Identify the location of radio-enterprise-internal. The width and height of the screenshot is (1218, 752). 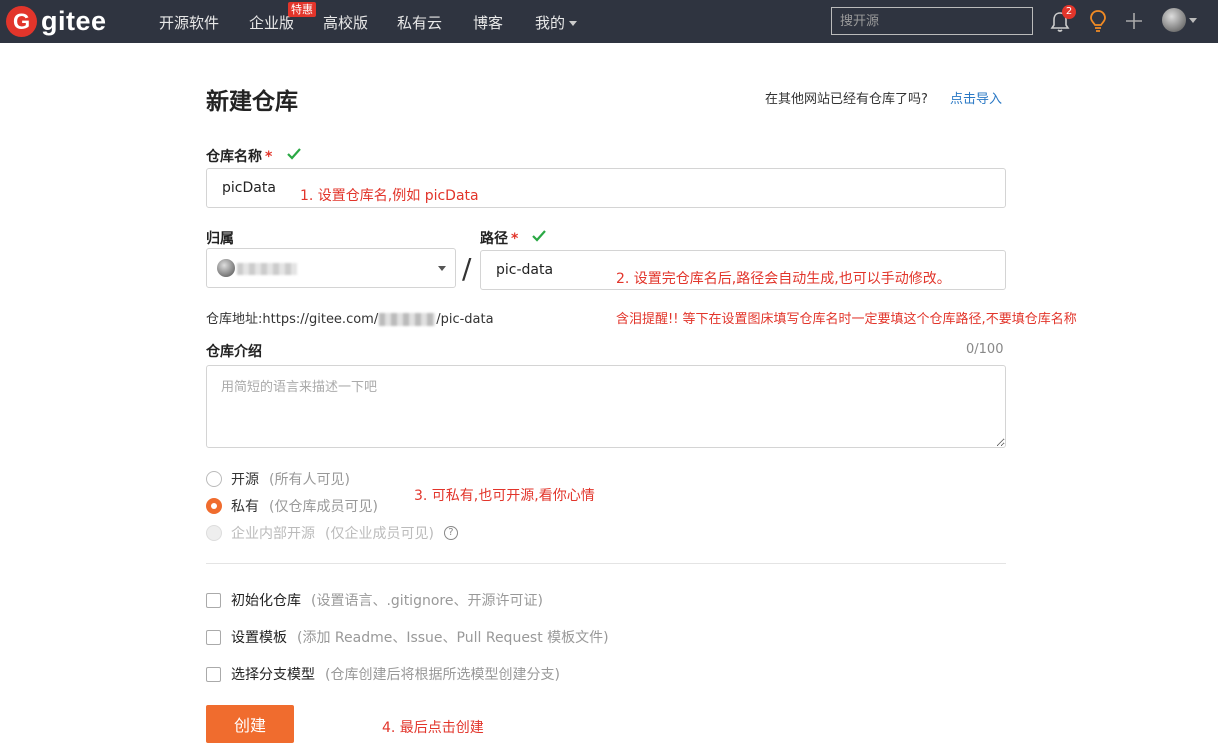
(214, 533).